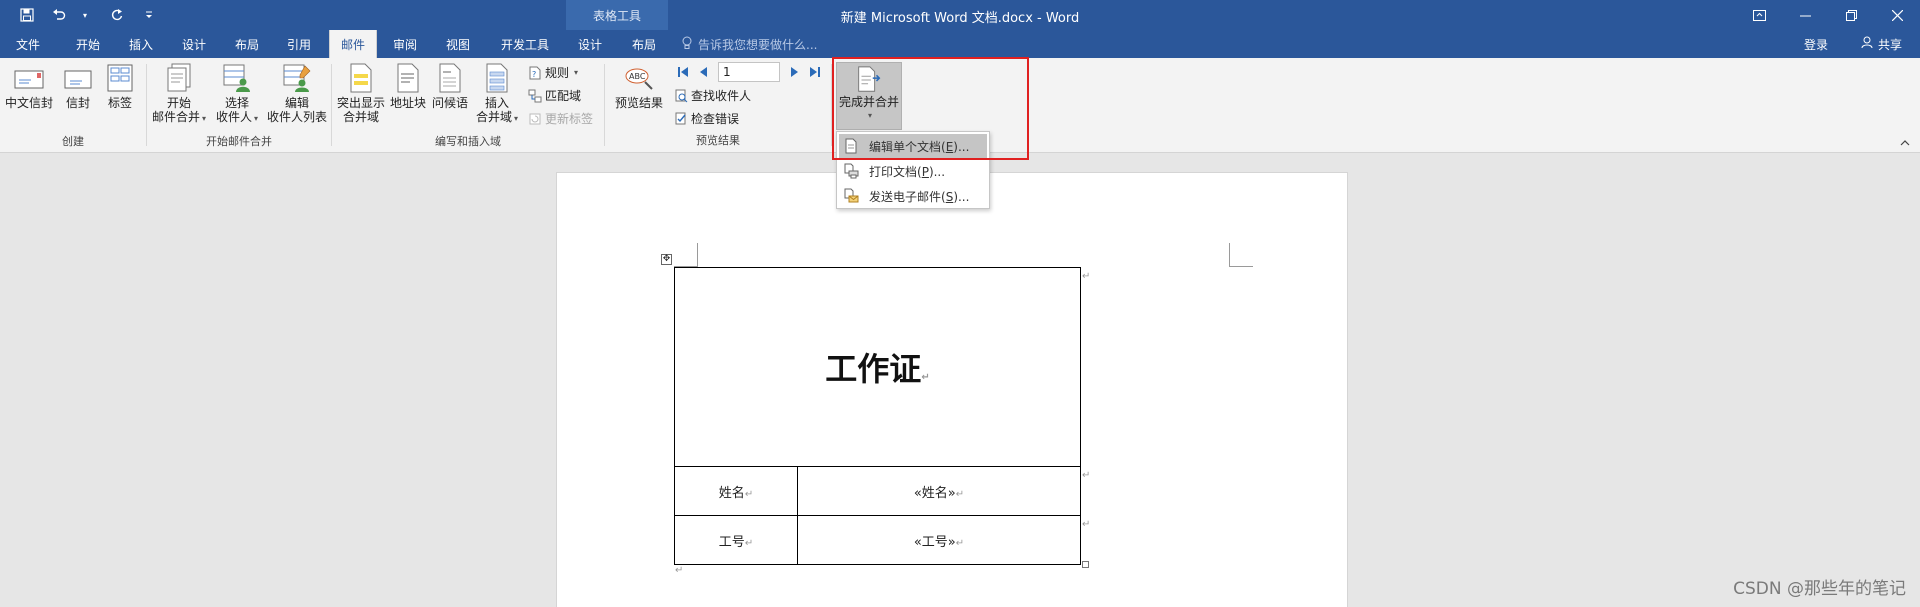 Image resolution: width=1920 pixels, height=607 pixels. What do you see at coordinates (960, 18) in the screenshot?
I see `window-title: 新建 Microsoft Word 文档.docx - Word` at bounding box center [960, 18].